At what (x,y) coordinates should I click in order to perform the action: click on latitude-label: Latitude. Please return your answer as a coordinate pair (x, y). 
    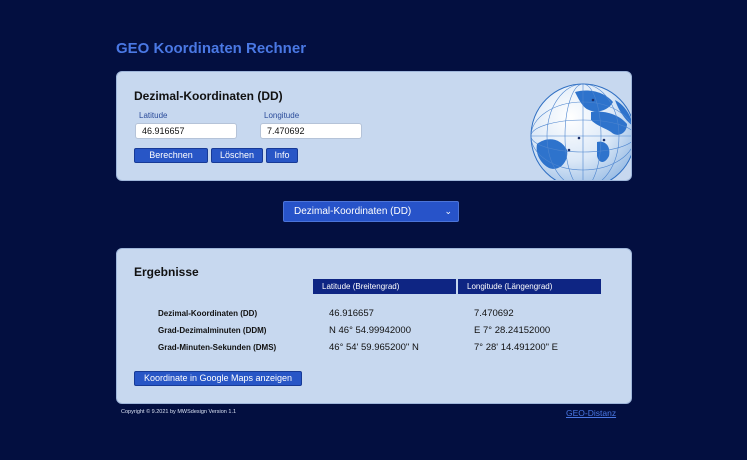
    Looking at the image, I should click on (153, 115).